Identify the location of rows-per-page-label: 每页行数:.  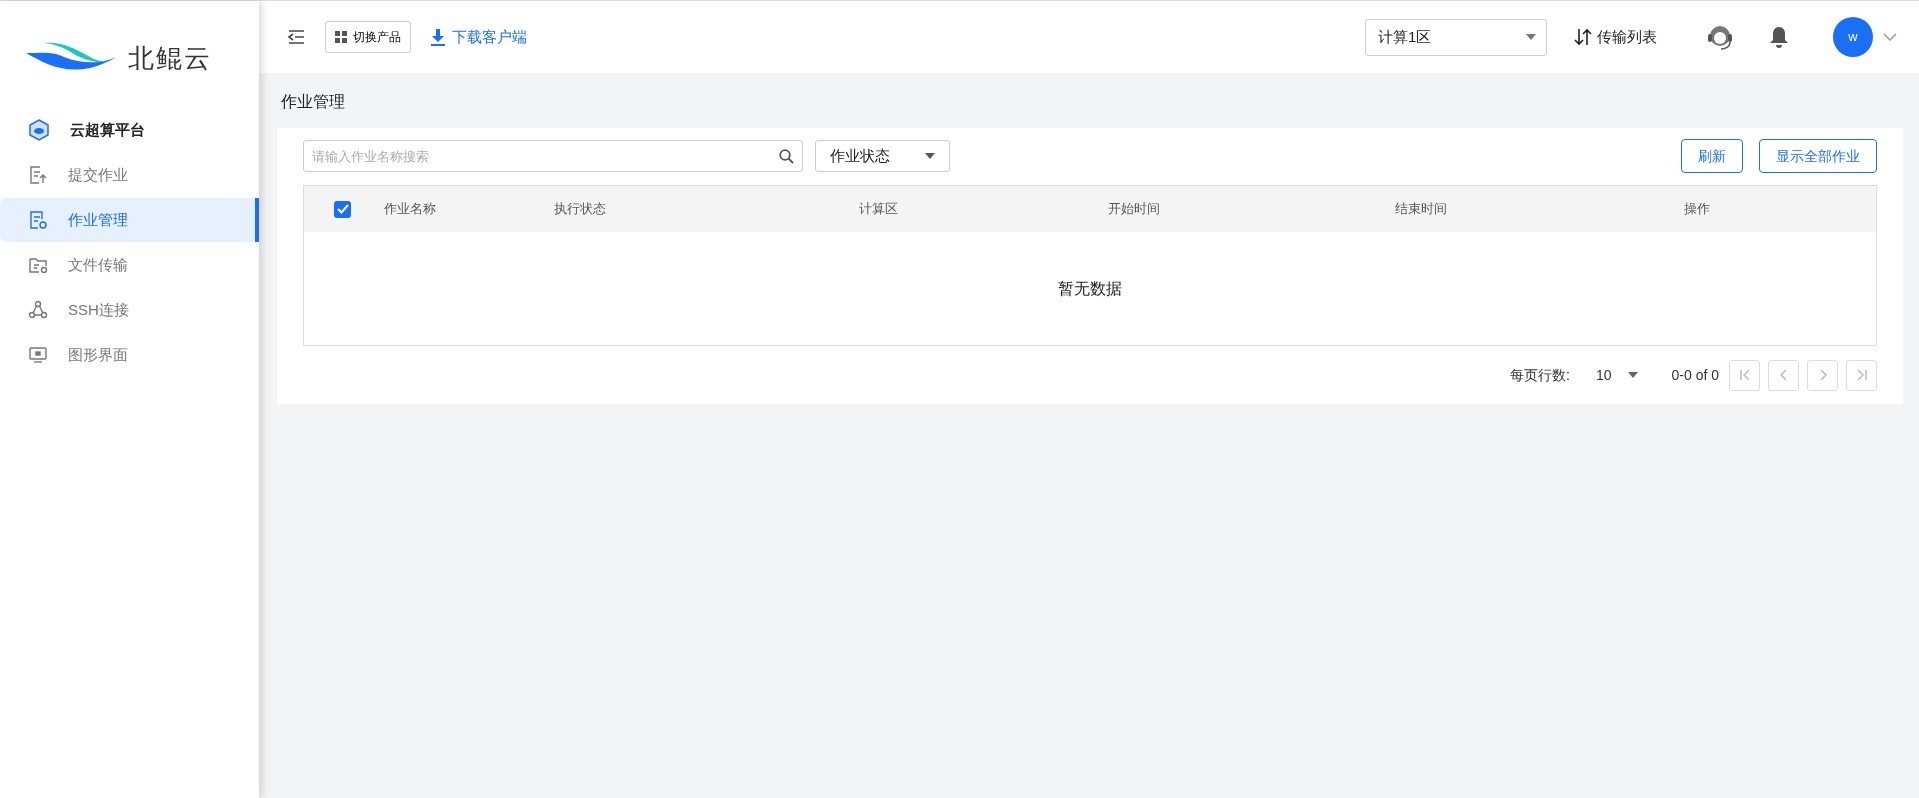
(1540, 375).